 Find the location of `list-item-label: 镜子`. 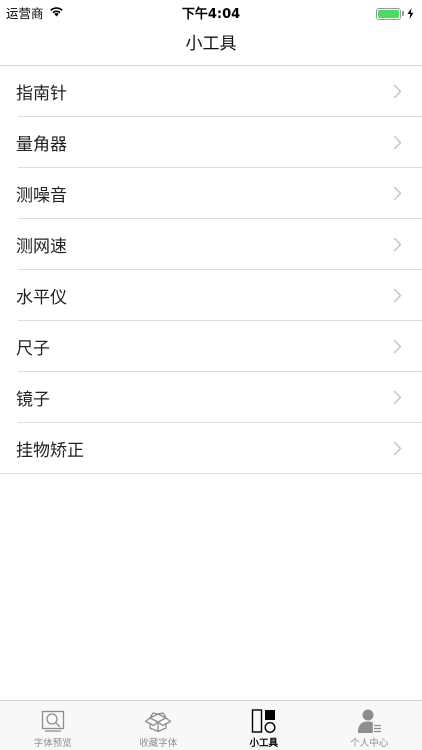

list-item-label: 镜子 is located at coordinates (33, 400).